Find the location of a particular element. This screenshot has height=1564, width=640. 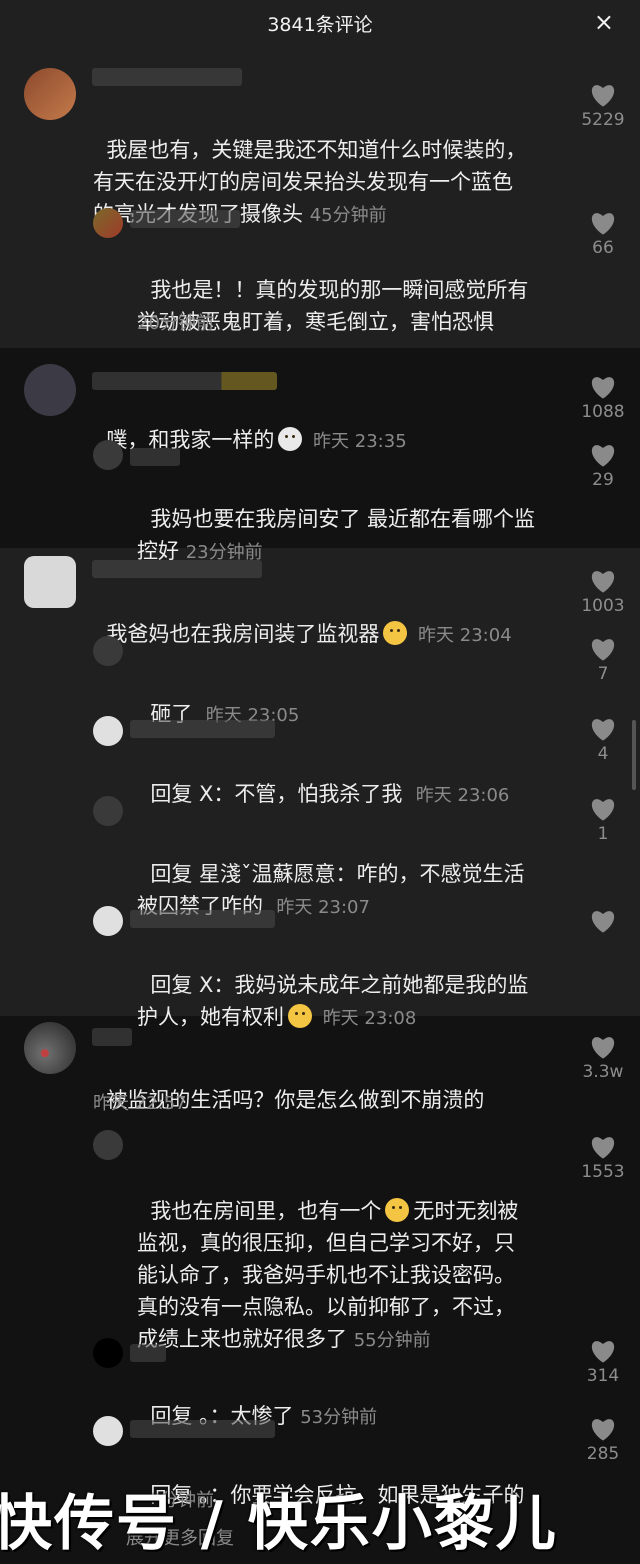

comment-time: 45分钟前 is located at coordinates (348, 215).